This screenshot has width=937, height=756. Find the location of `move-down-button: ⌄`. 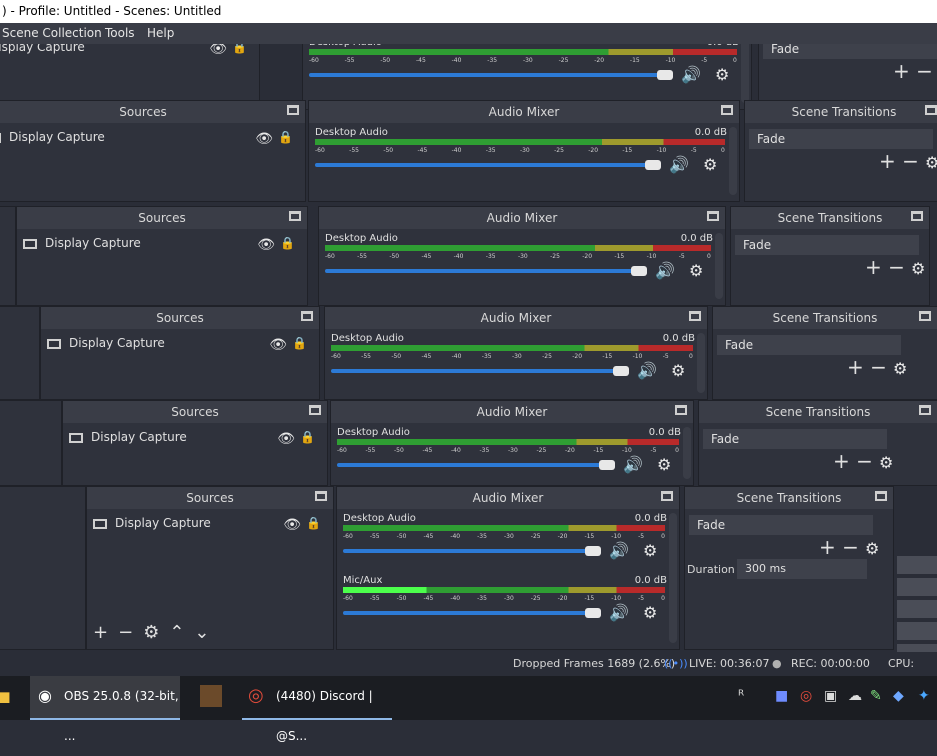

move-down-button: ⌄ is located at coordinates (201, 632).